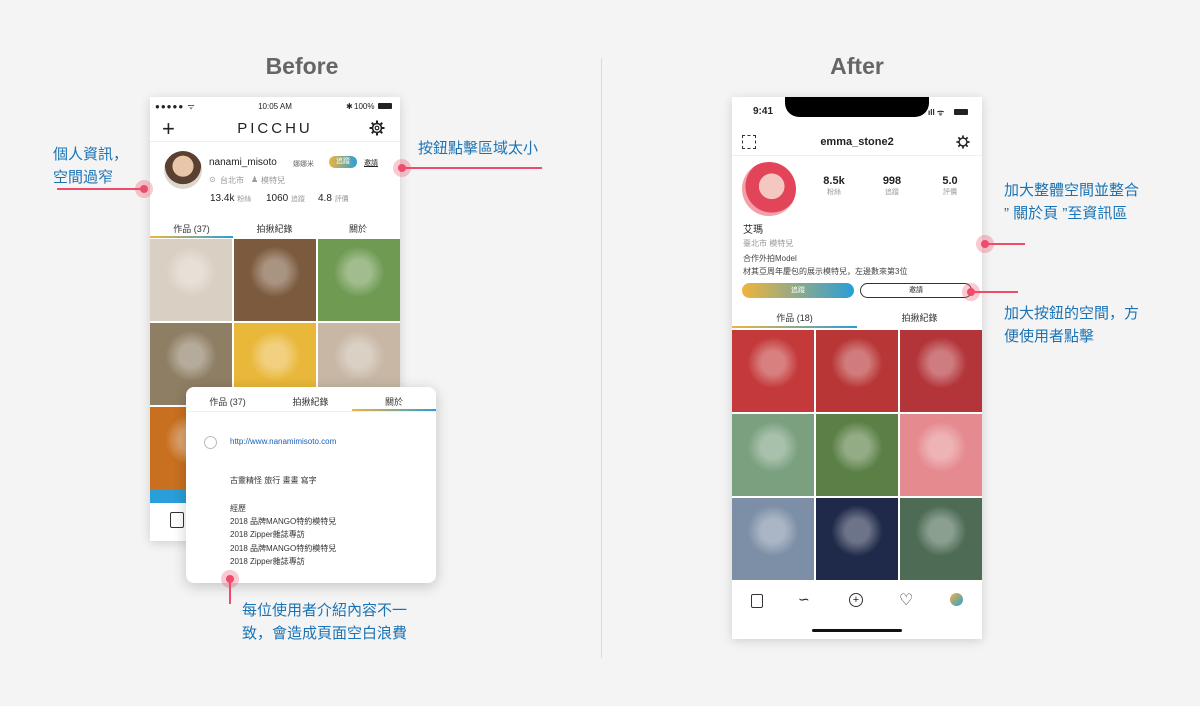 Image resolution: width=1200 pixels, height=706 pixels. Describe the element at coordinates (394, 401) in the screenshot. I see `card-tab-about: 關於` at that location.